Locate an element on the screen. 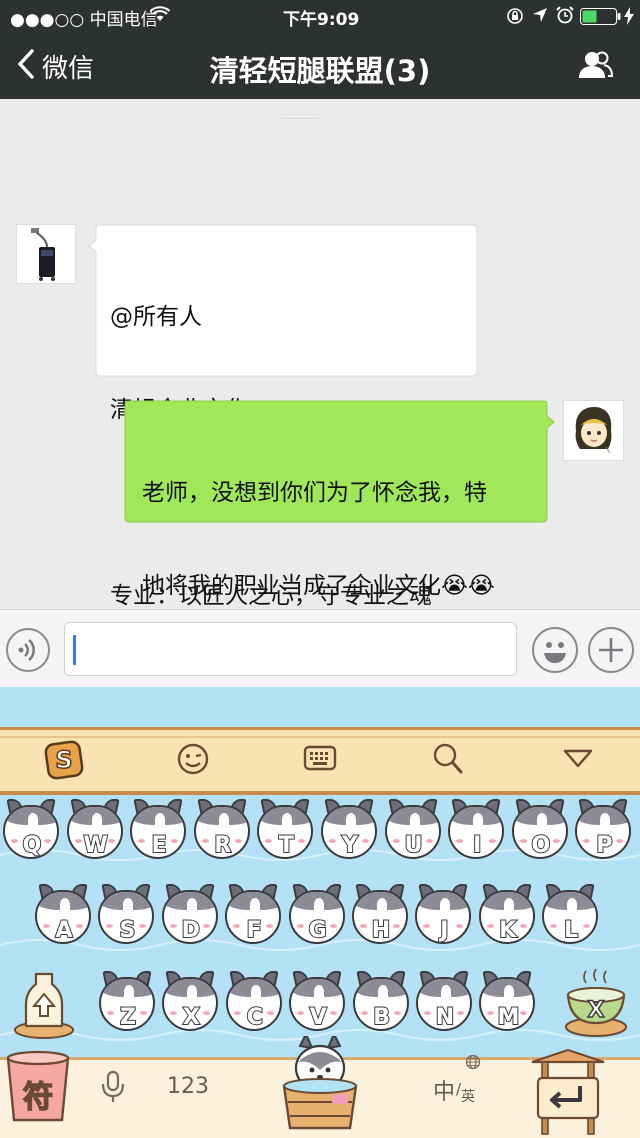 This screenshot has width=640, height=1138. language-main: 中 is located at coordinates (444, 1092).